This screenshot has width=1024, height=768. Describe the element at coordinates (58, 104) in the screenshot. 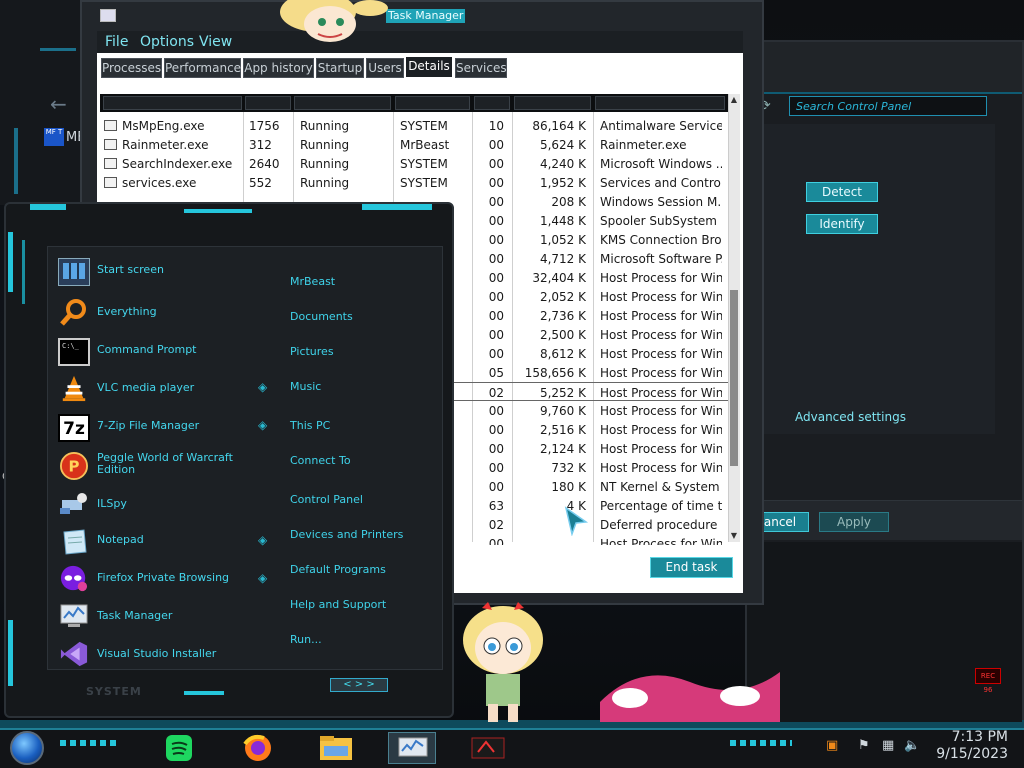

I see `back-arrow-icon: ←` at that location.